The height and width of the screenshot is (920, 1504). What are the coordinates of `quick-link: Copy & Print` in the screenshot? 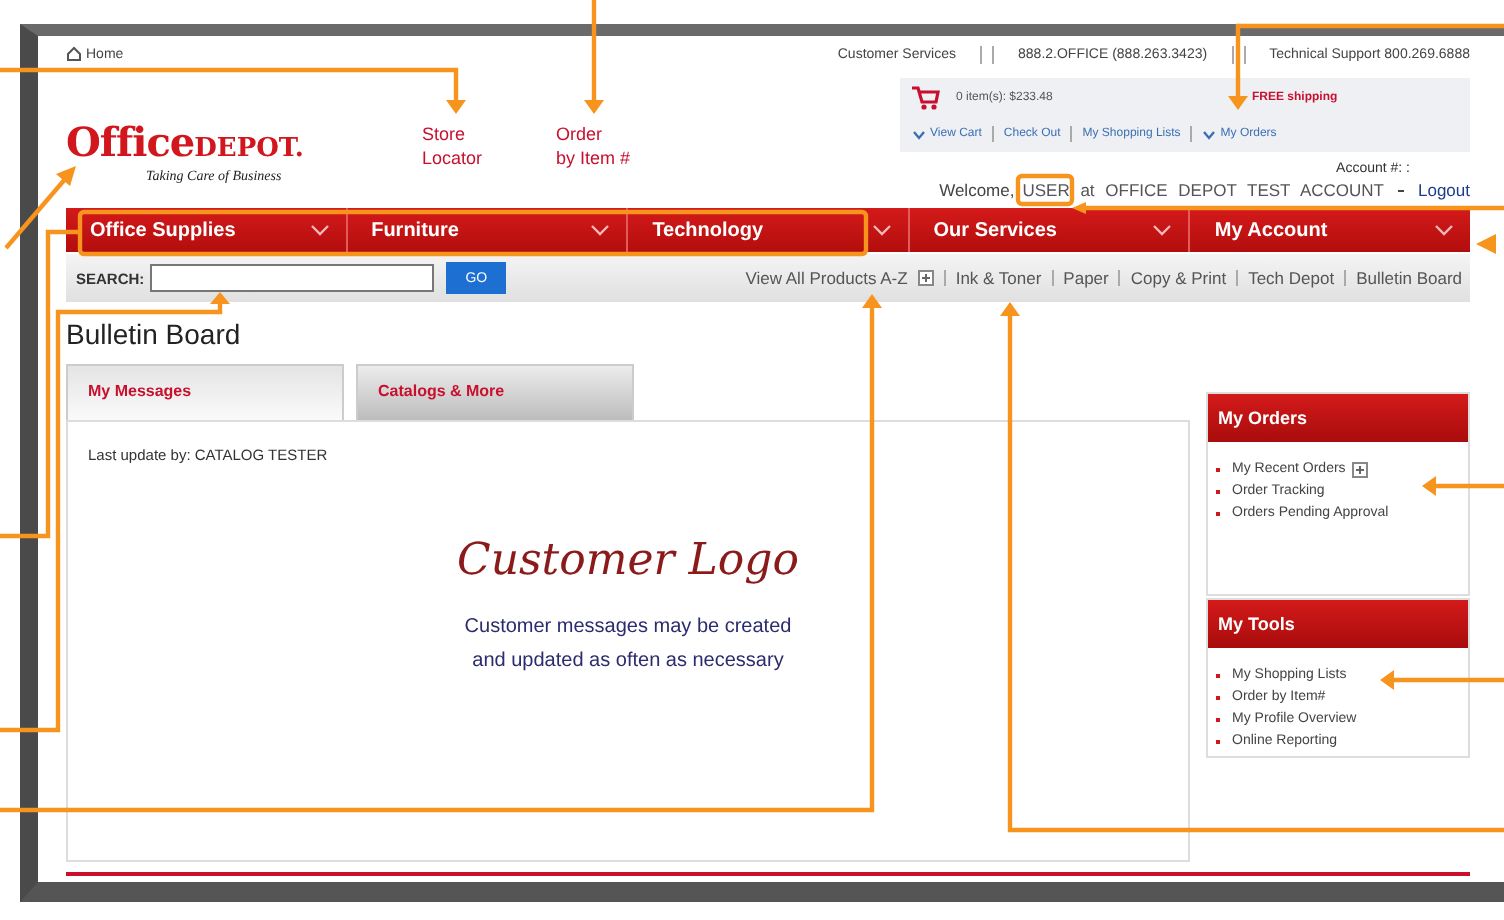 It's located at (1178, 278).